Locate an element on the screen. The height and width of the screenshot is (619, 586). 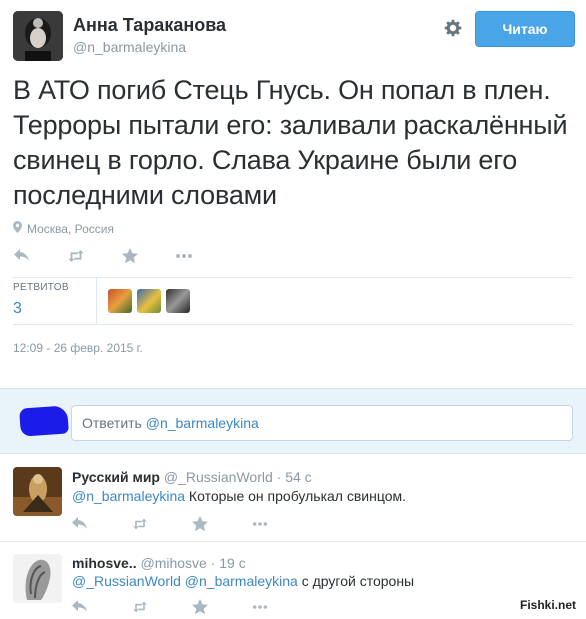
reply-header: Русский мир @_RussianWorld · 54 с is located at coordinates (192, 477).